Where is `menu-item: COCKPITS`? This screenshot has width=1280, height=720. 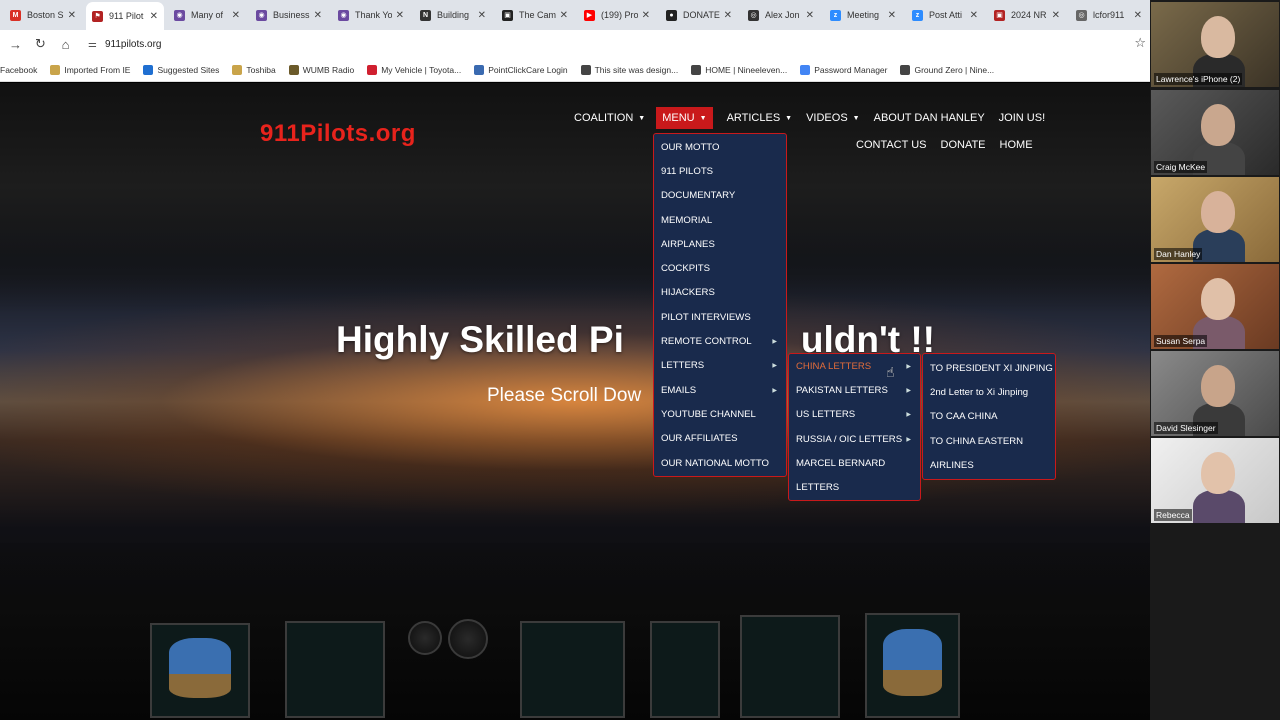 menu-item: COCKPITS is located at coordinates (720, 268).